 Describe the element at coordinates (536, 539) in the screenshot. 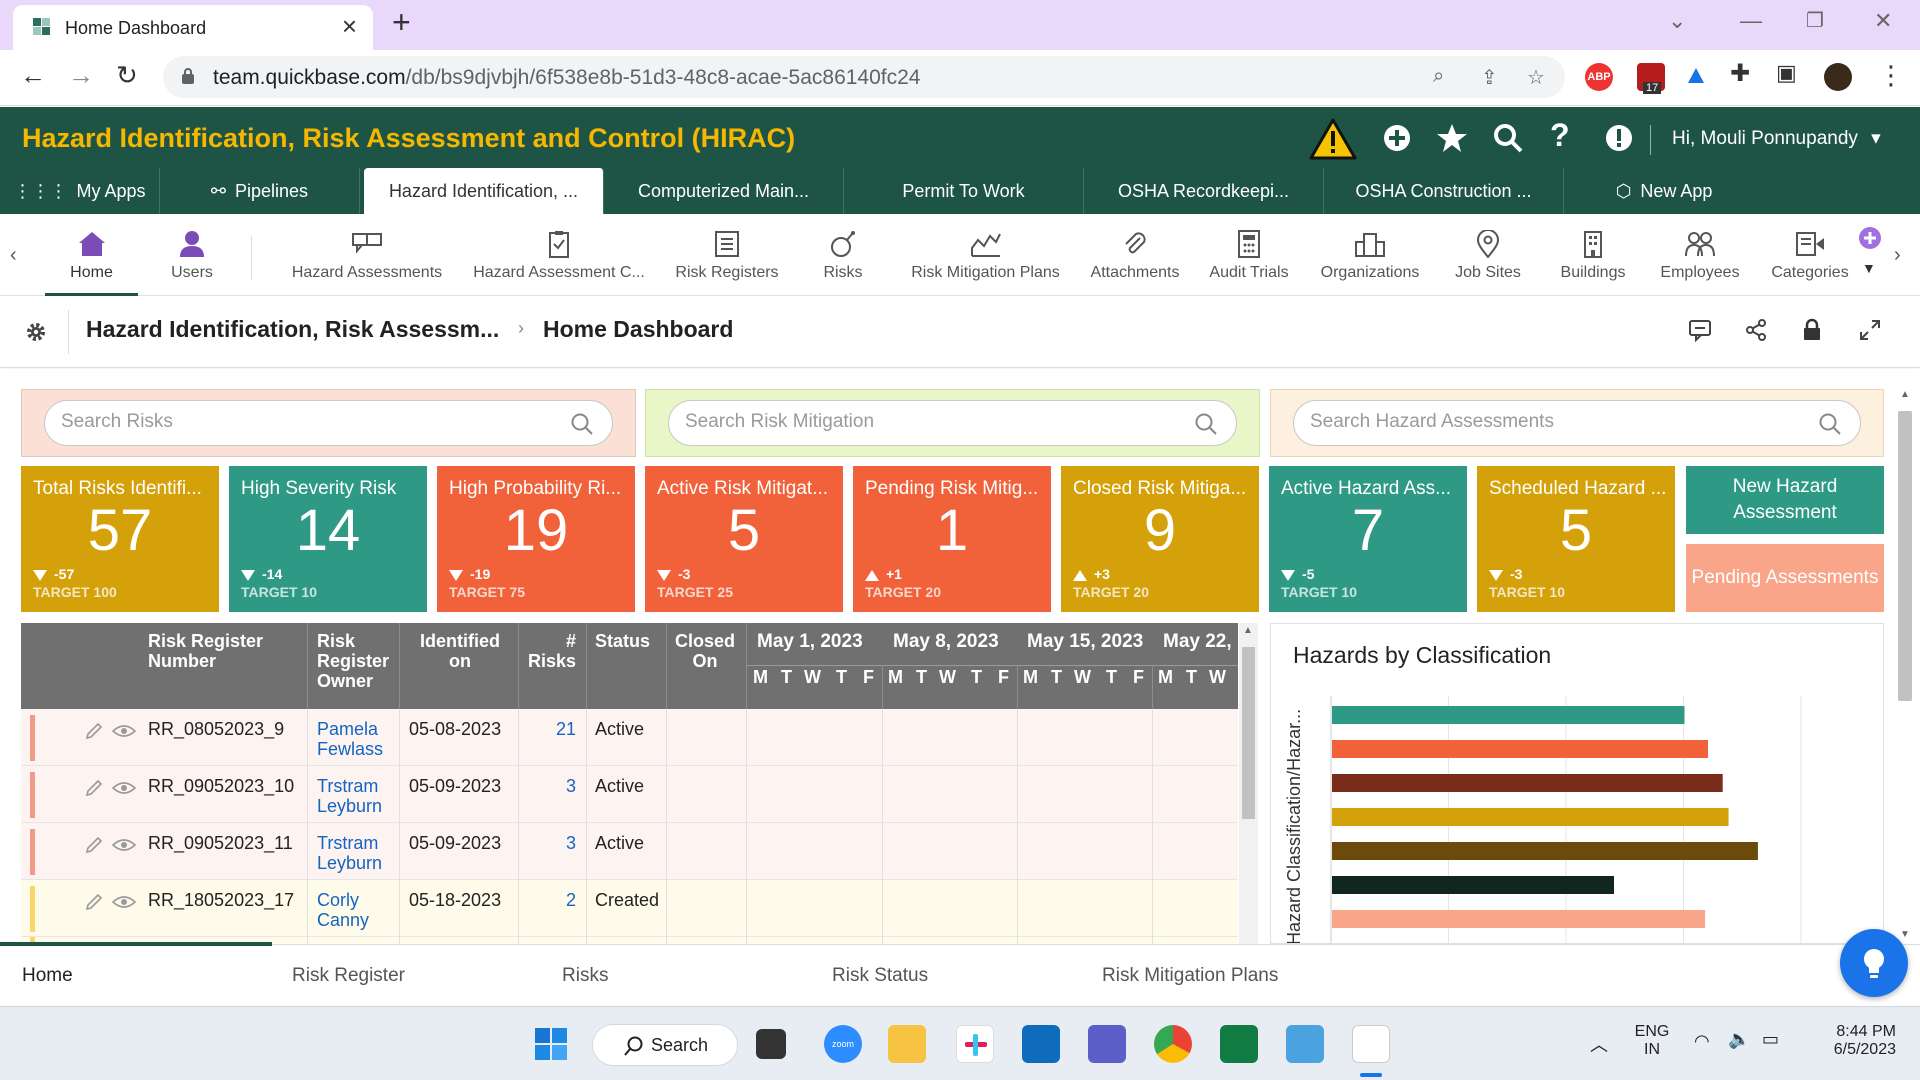

I see `kpi-high-probability-risk: High Probability Ri... 19 -19 TARGET 75` at that location.